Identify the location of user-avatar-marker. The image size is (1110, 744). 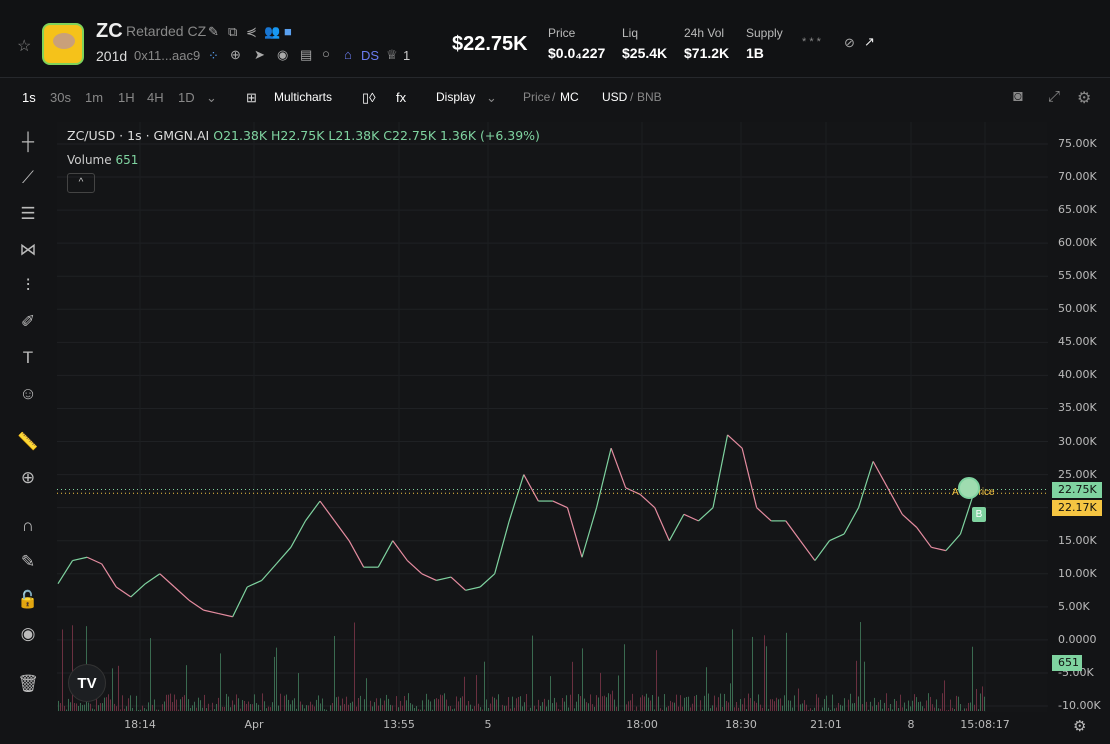
(969, 488).